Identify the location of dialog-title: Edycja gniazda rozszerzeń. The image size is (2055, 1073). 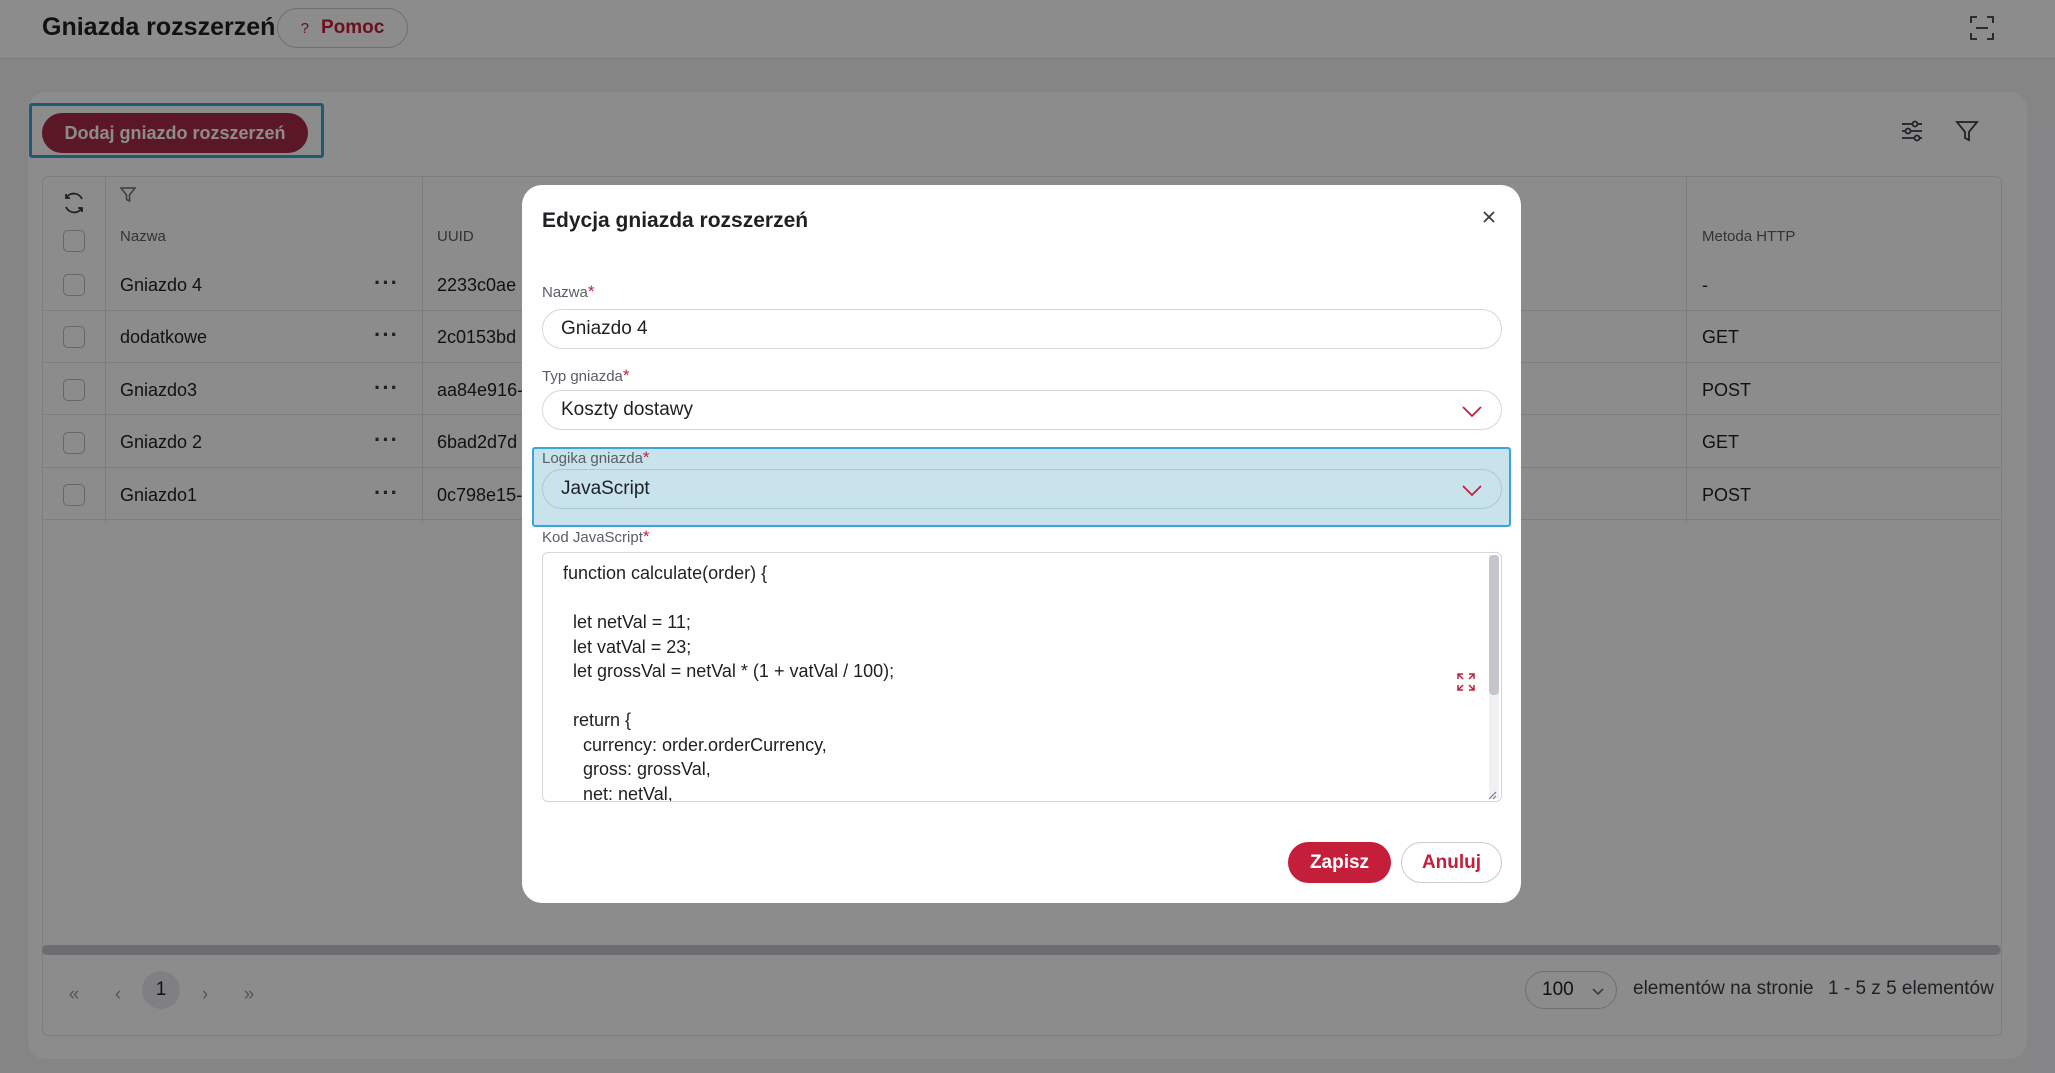
(675, 220).